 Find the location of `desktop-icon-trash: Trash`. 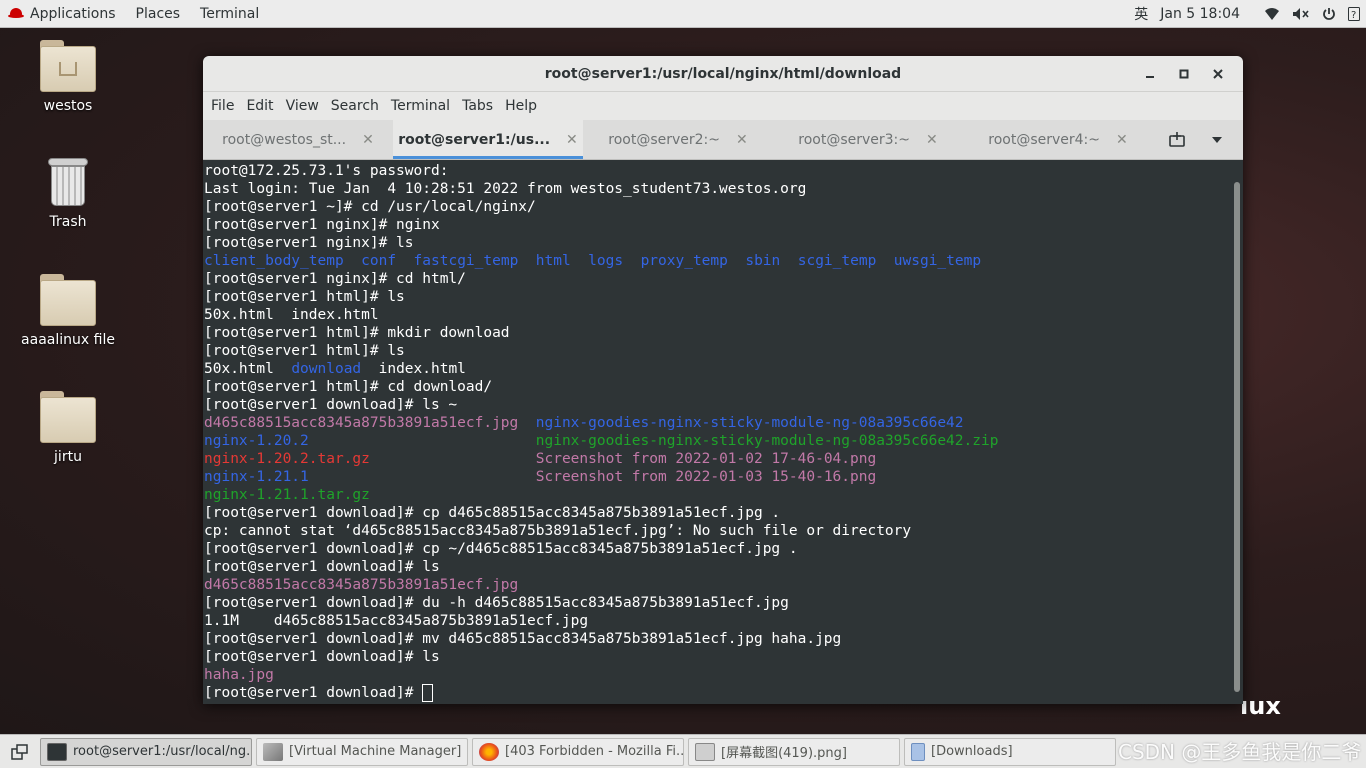

desktop-icon-trash: Trash is located at coordinates (68, 194).